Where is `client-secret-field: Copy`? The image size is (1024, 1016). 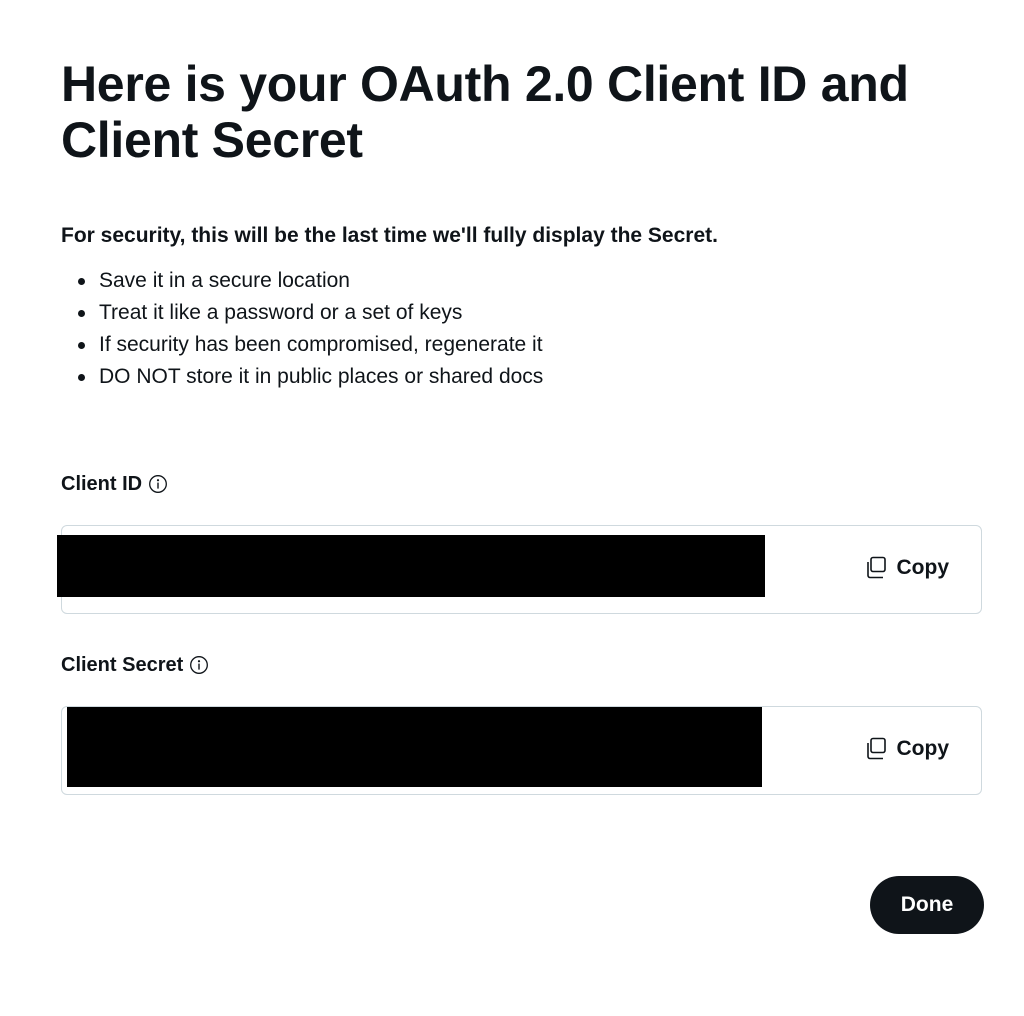
client-secret-field: Copy is located at coordinates (521, 750).